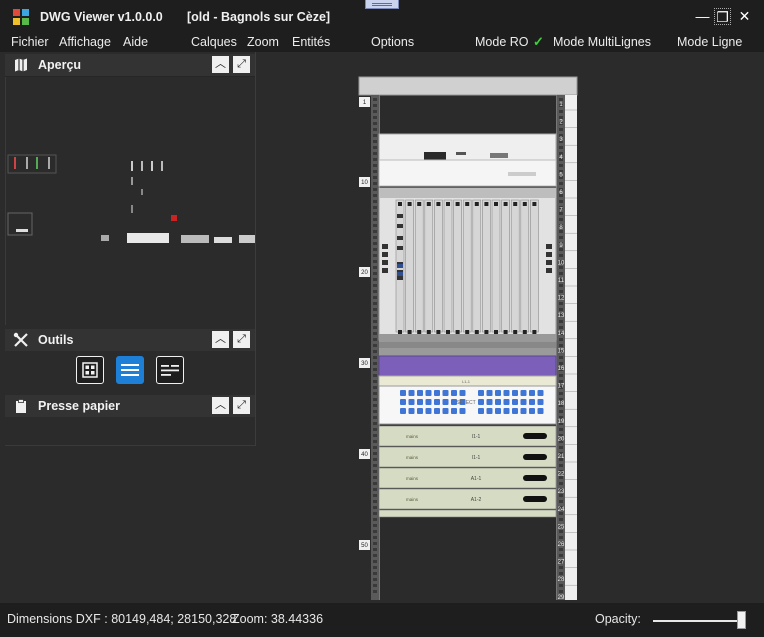  Describe the element at coordinates (364, 364) in the screenshot. I see `left-ruler-label: 30` at that location.